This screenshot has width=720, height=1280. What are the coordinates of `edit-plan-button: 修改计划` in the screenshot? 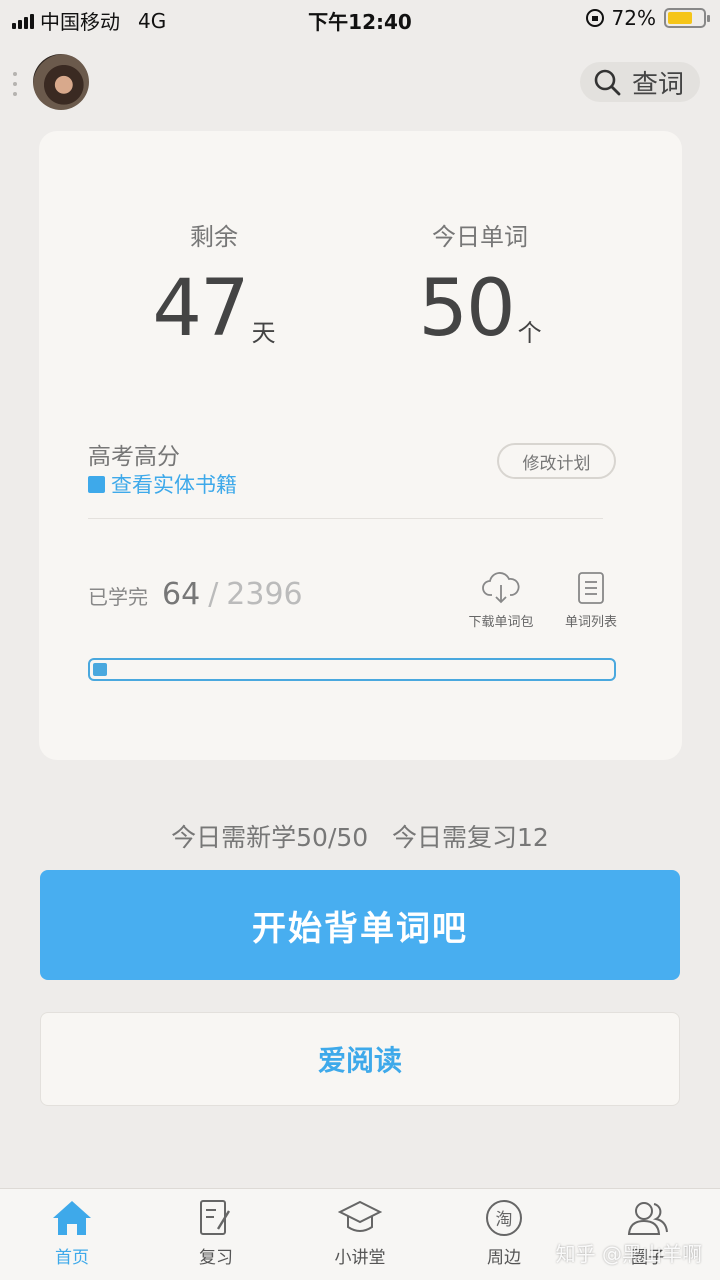 It's located at (556, 461).